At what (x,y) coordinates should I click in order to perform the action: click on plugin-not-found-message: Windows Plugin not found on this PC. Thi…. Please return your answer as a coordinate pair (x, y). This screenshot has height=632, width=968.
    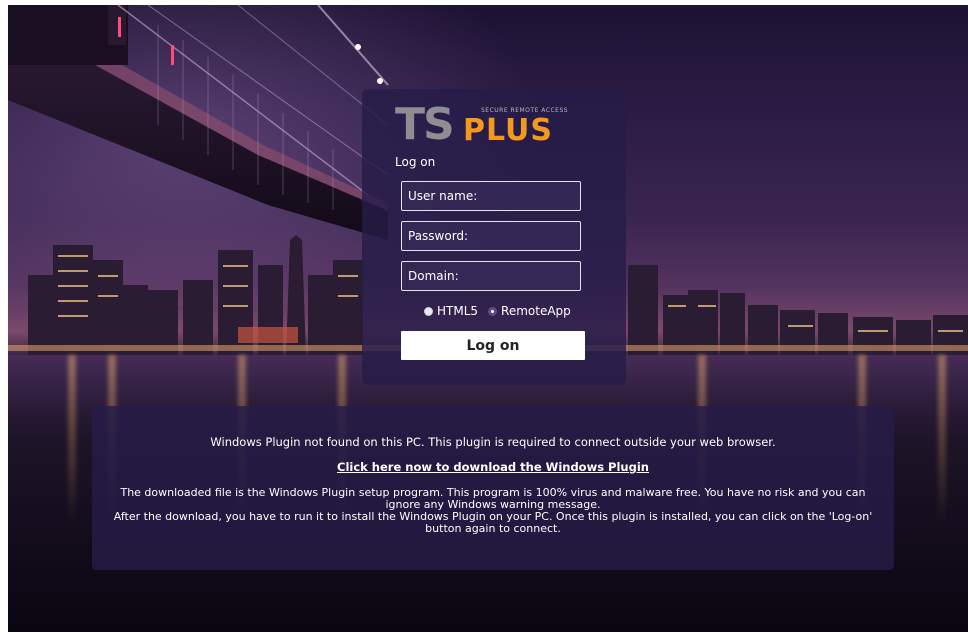
    Looking at the image, I should click on (493, 442).